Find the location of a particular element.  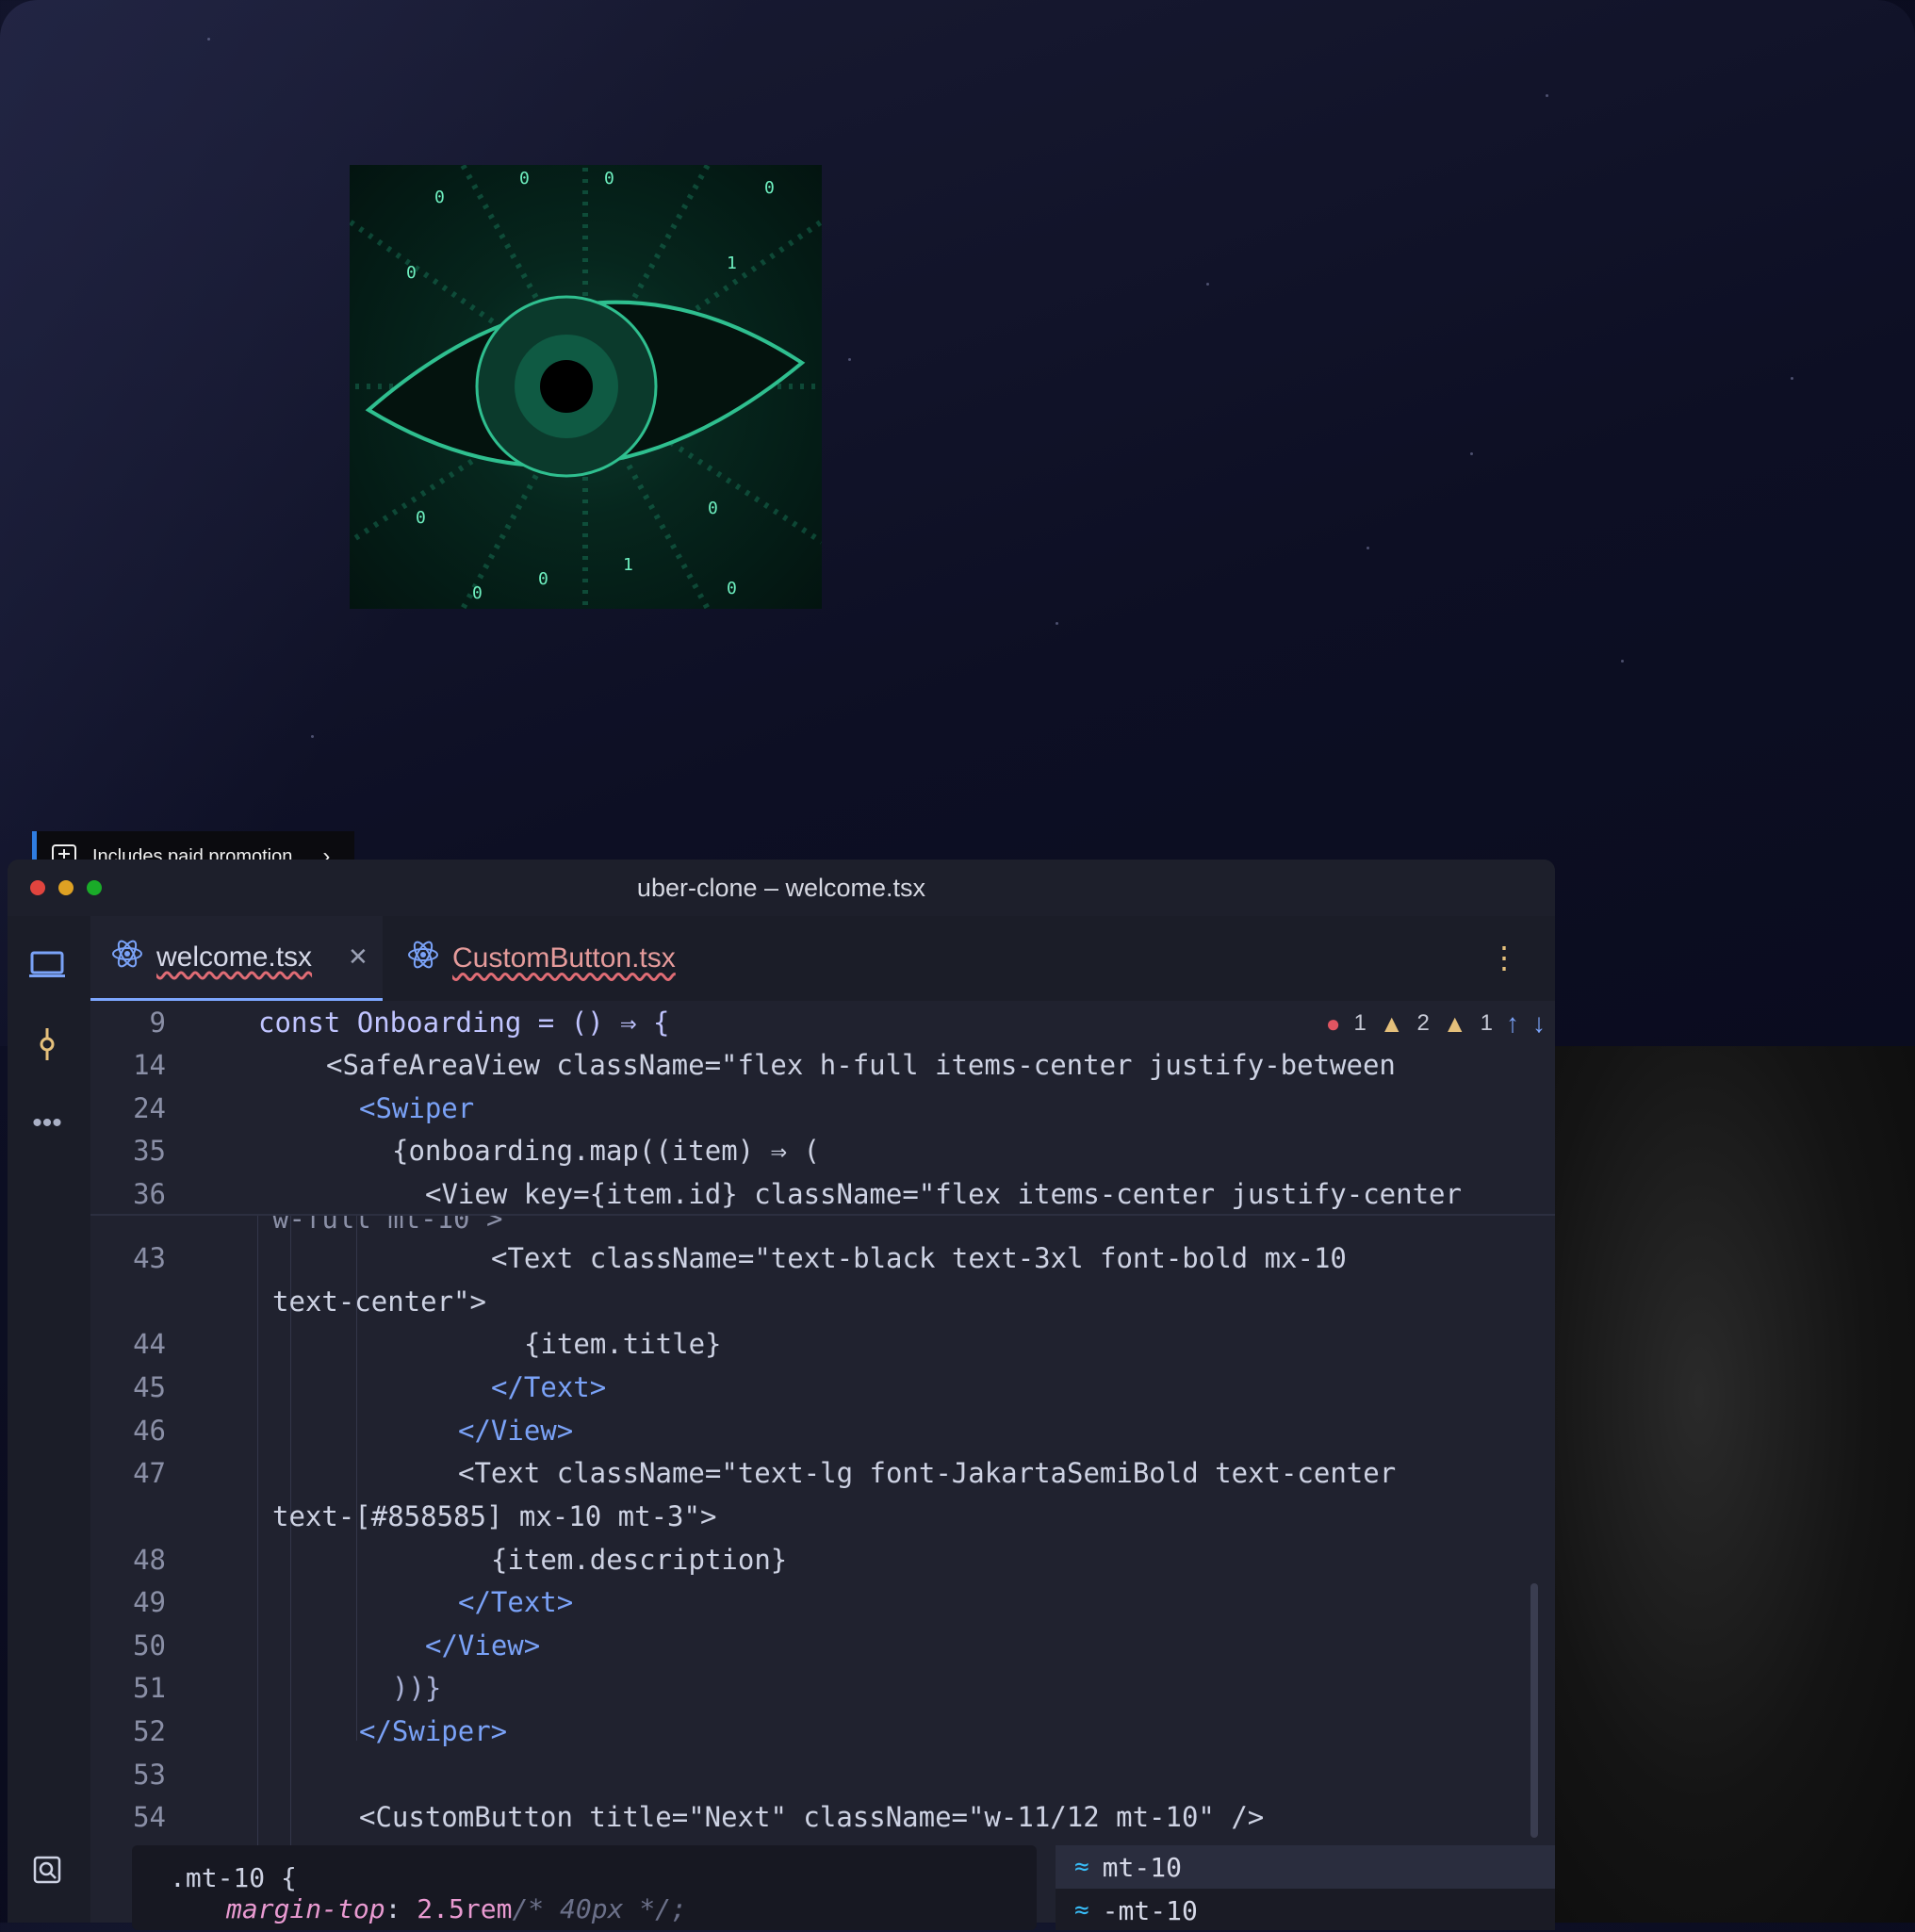

code-line: 48 {item.description} is located at coordinates (460, 1560).